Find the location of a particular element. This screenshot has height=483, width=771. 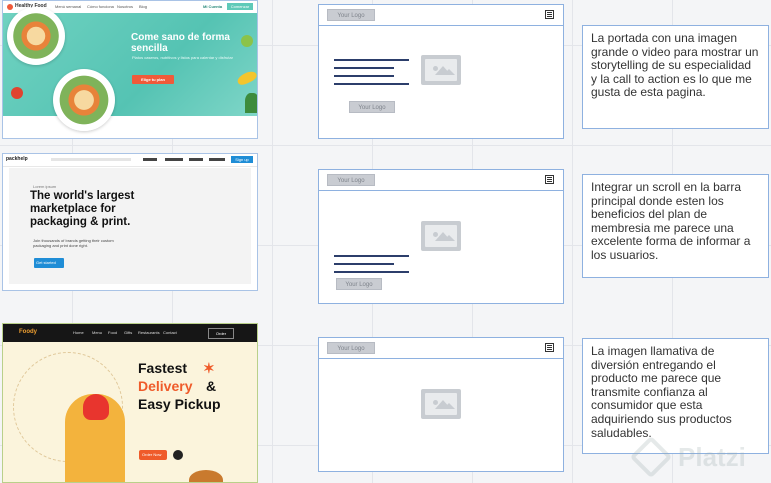

helmet-icon is located at coordinates (96, 407).